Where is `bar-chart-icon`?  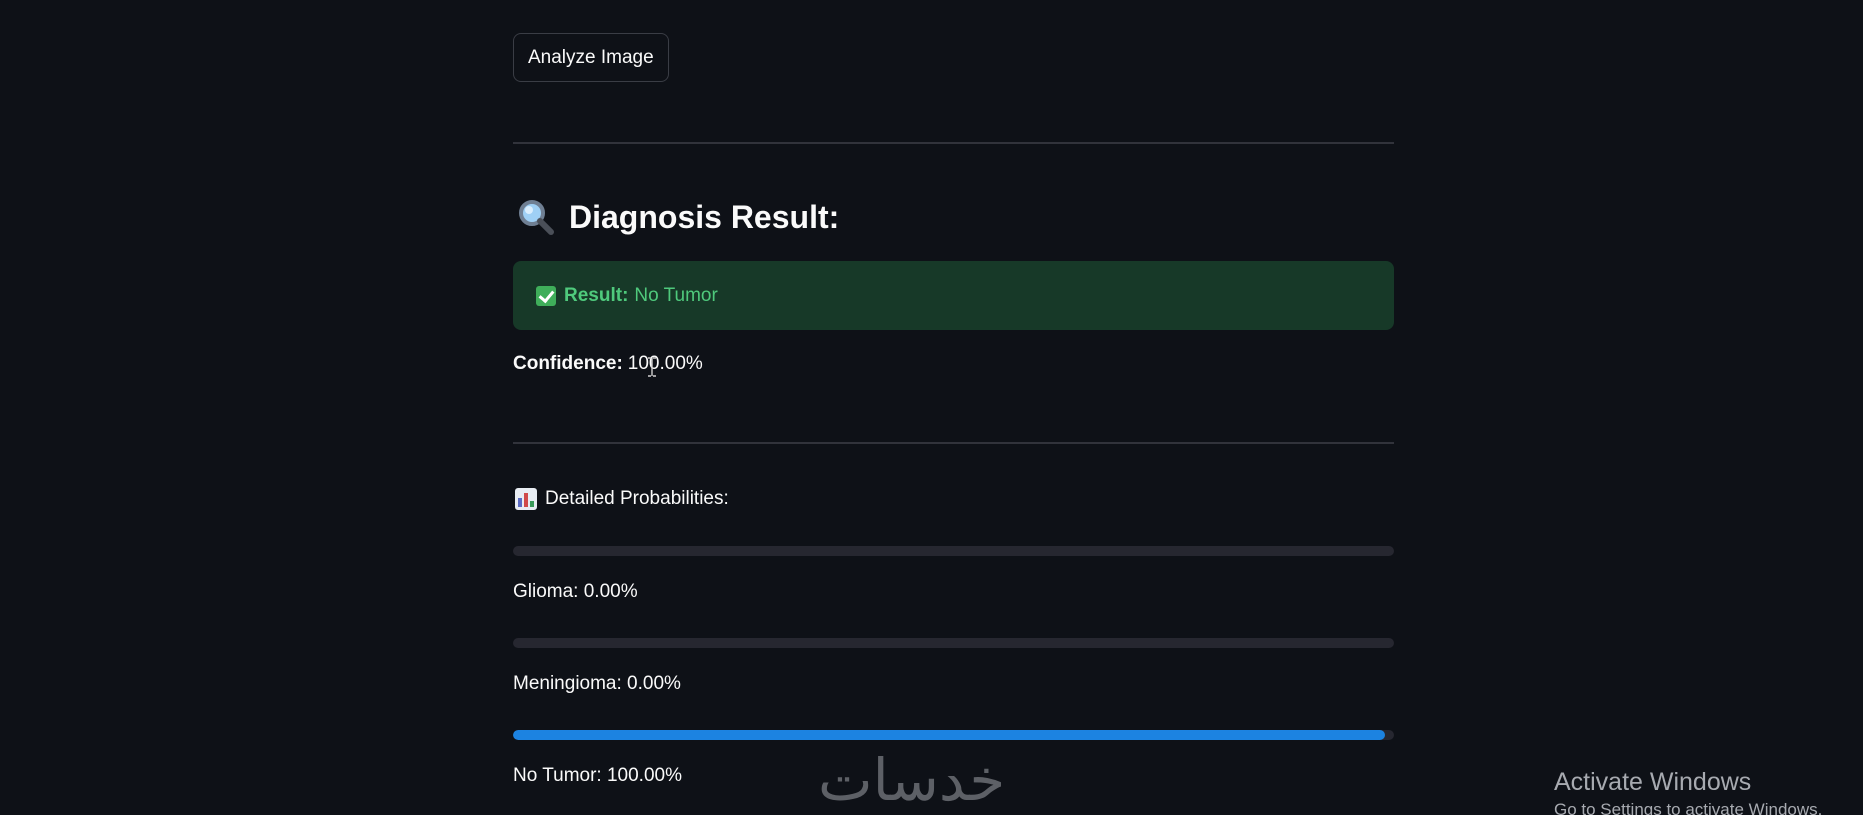 bar-chart-icon is located at coordinates (526, 499).